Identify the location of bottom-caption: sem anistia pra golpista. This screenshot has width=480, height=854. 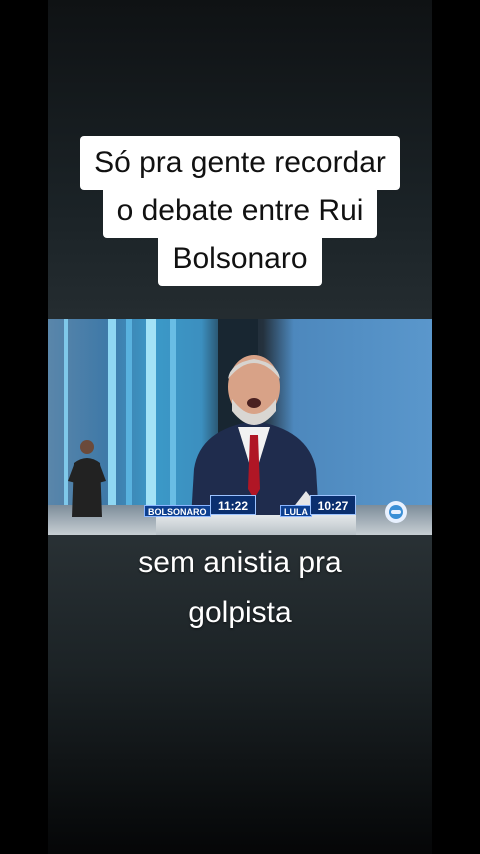
(240, 588).